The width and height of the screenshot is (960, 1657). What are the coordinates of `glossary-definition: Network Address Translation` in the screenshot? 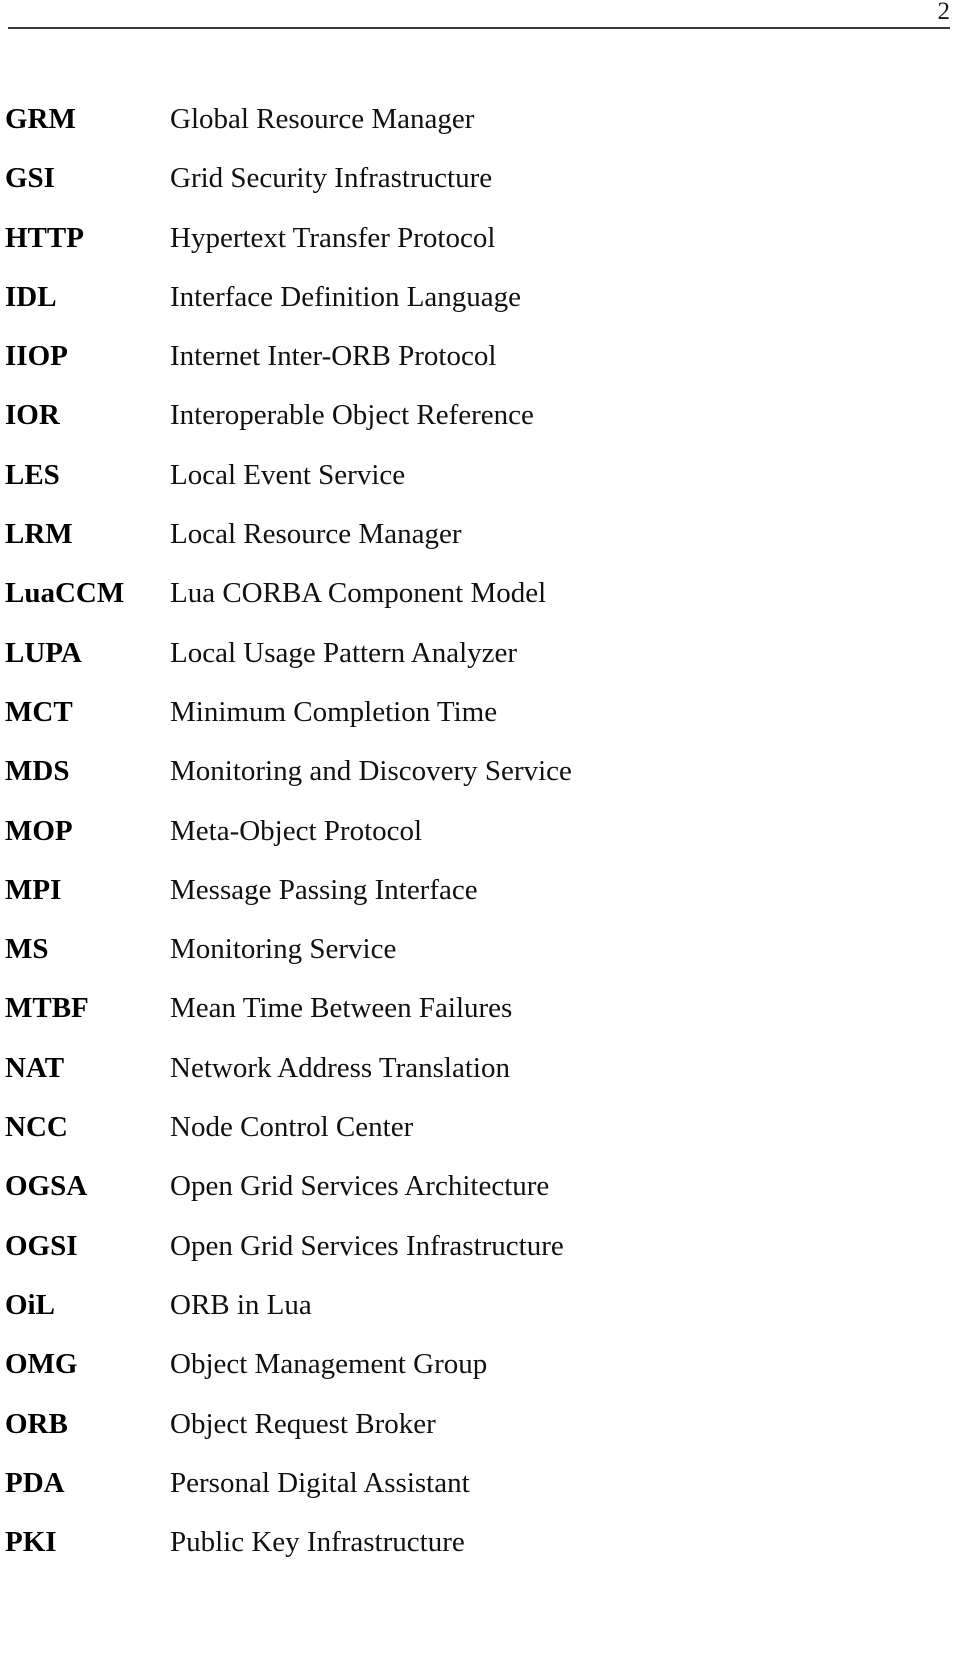 It's located at (340, 1067).